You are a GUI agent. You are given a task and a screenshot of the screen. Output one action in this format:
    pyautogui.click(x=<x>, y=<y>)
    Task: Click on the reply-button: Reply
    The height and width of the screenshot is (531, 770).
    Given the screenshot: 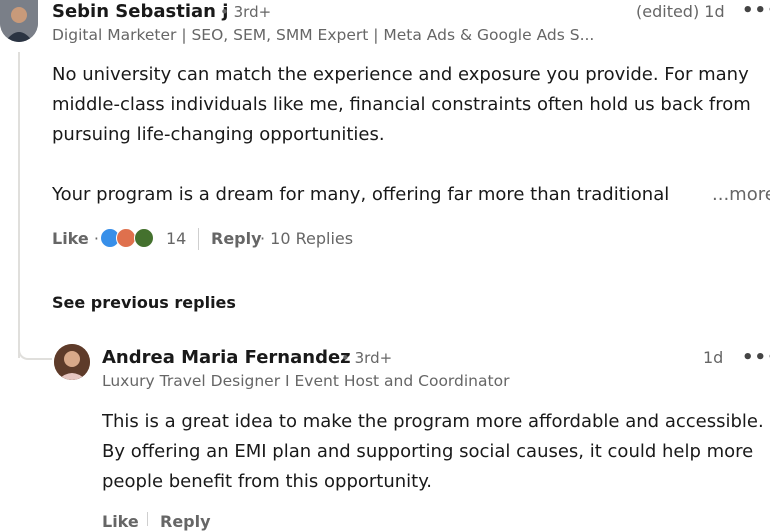 What is the action you would take?
    pyautogui.click(x=236, y=238)
    